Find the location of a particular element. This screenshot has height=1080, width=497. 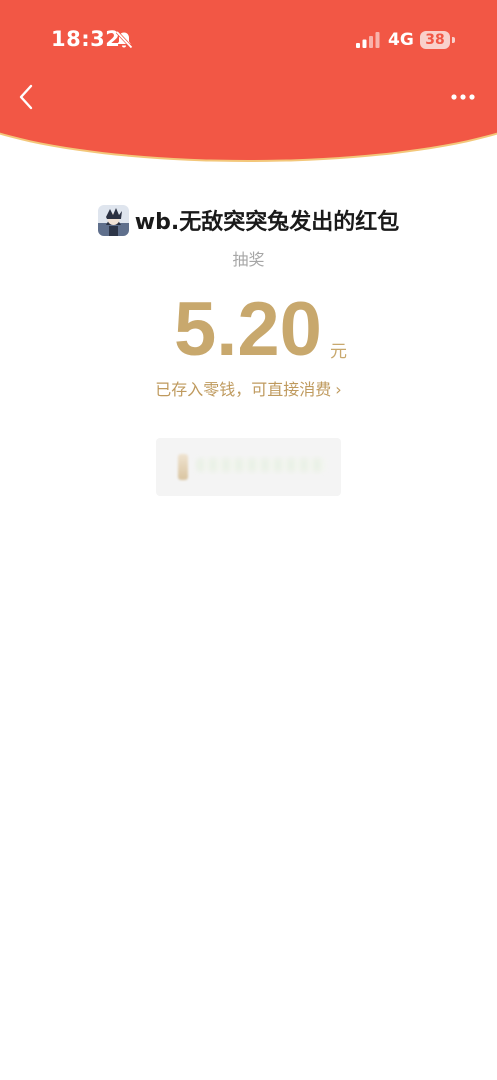

amount-row: 5.20 元 is located at coordinates (248, 328).